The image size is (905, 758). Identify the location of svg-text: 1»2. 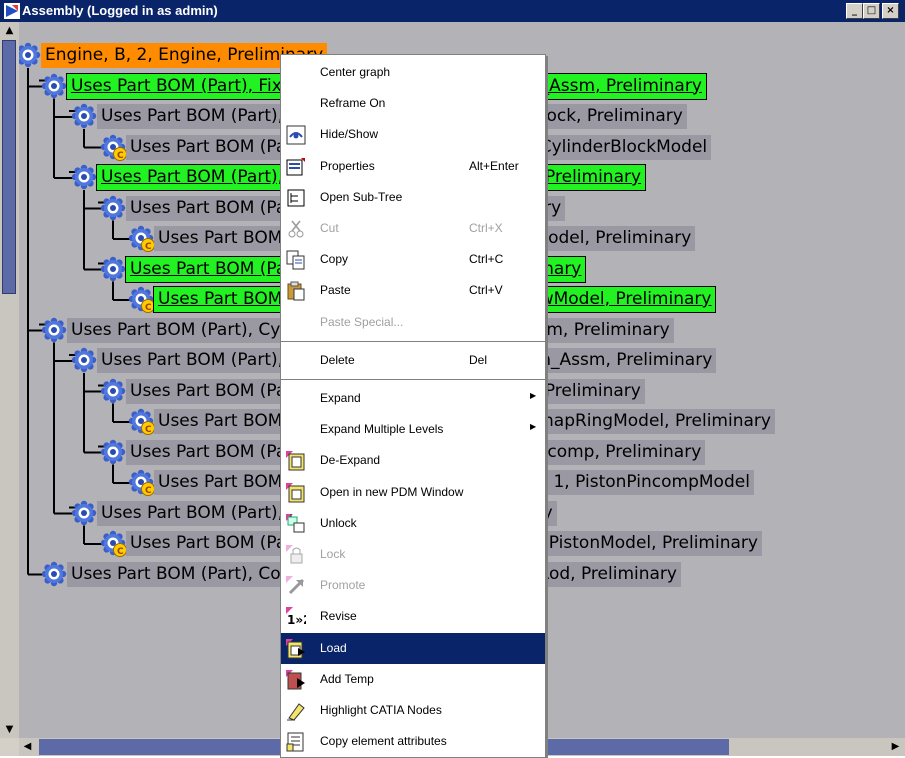
(296, 620).